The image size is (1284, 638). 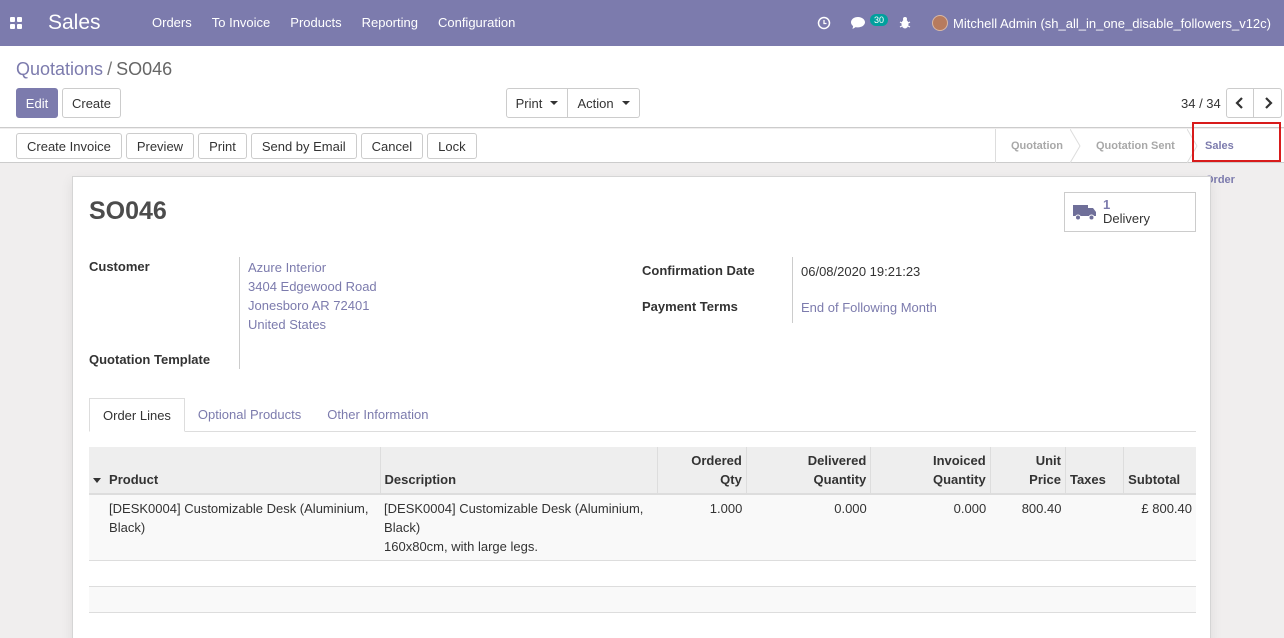 I want to click on tab-optional-products: Optional Products, so click(x=249, y=414).